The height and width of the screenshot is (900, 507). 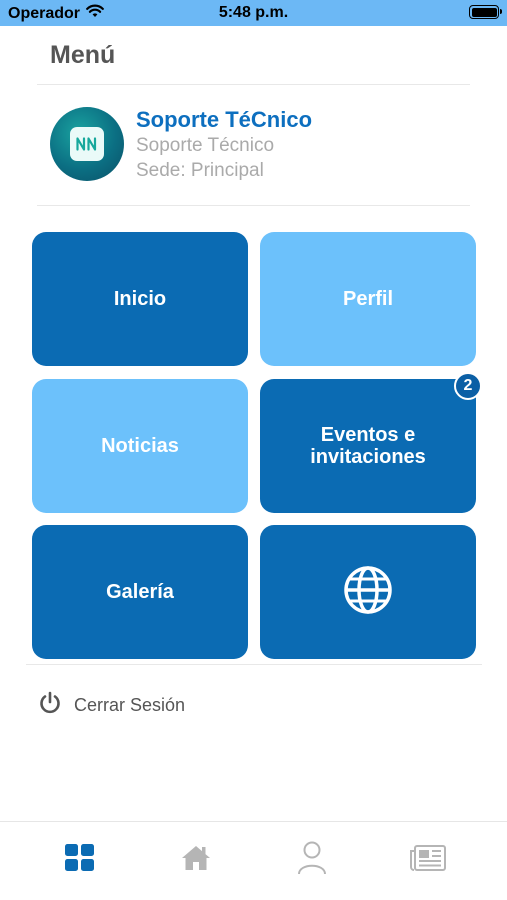 I want to click on notification-badge: 2, so click(x=468, y=386).